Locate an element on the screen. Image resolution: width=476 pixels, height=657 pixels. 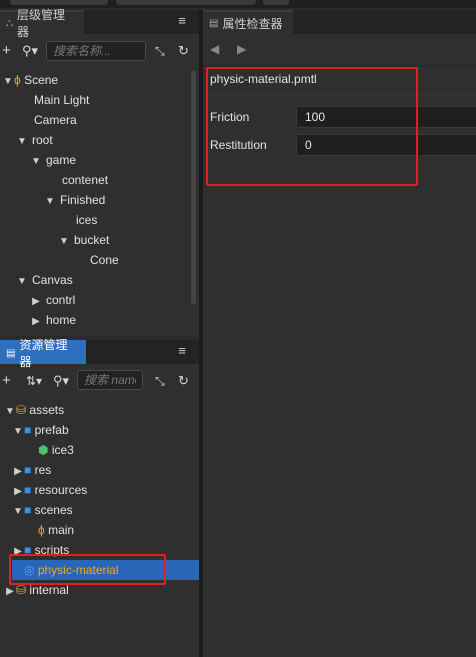
tree-node-main-light: Main Light is located at coordinates (61, 100).